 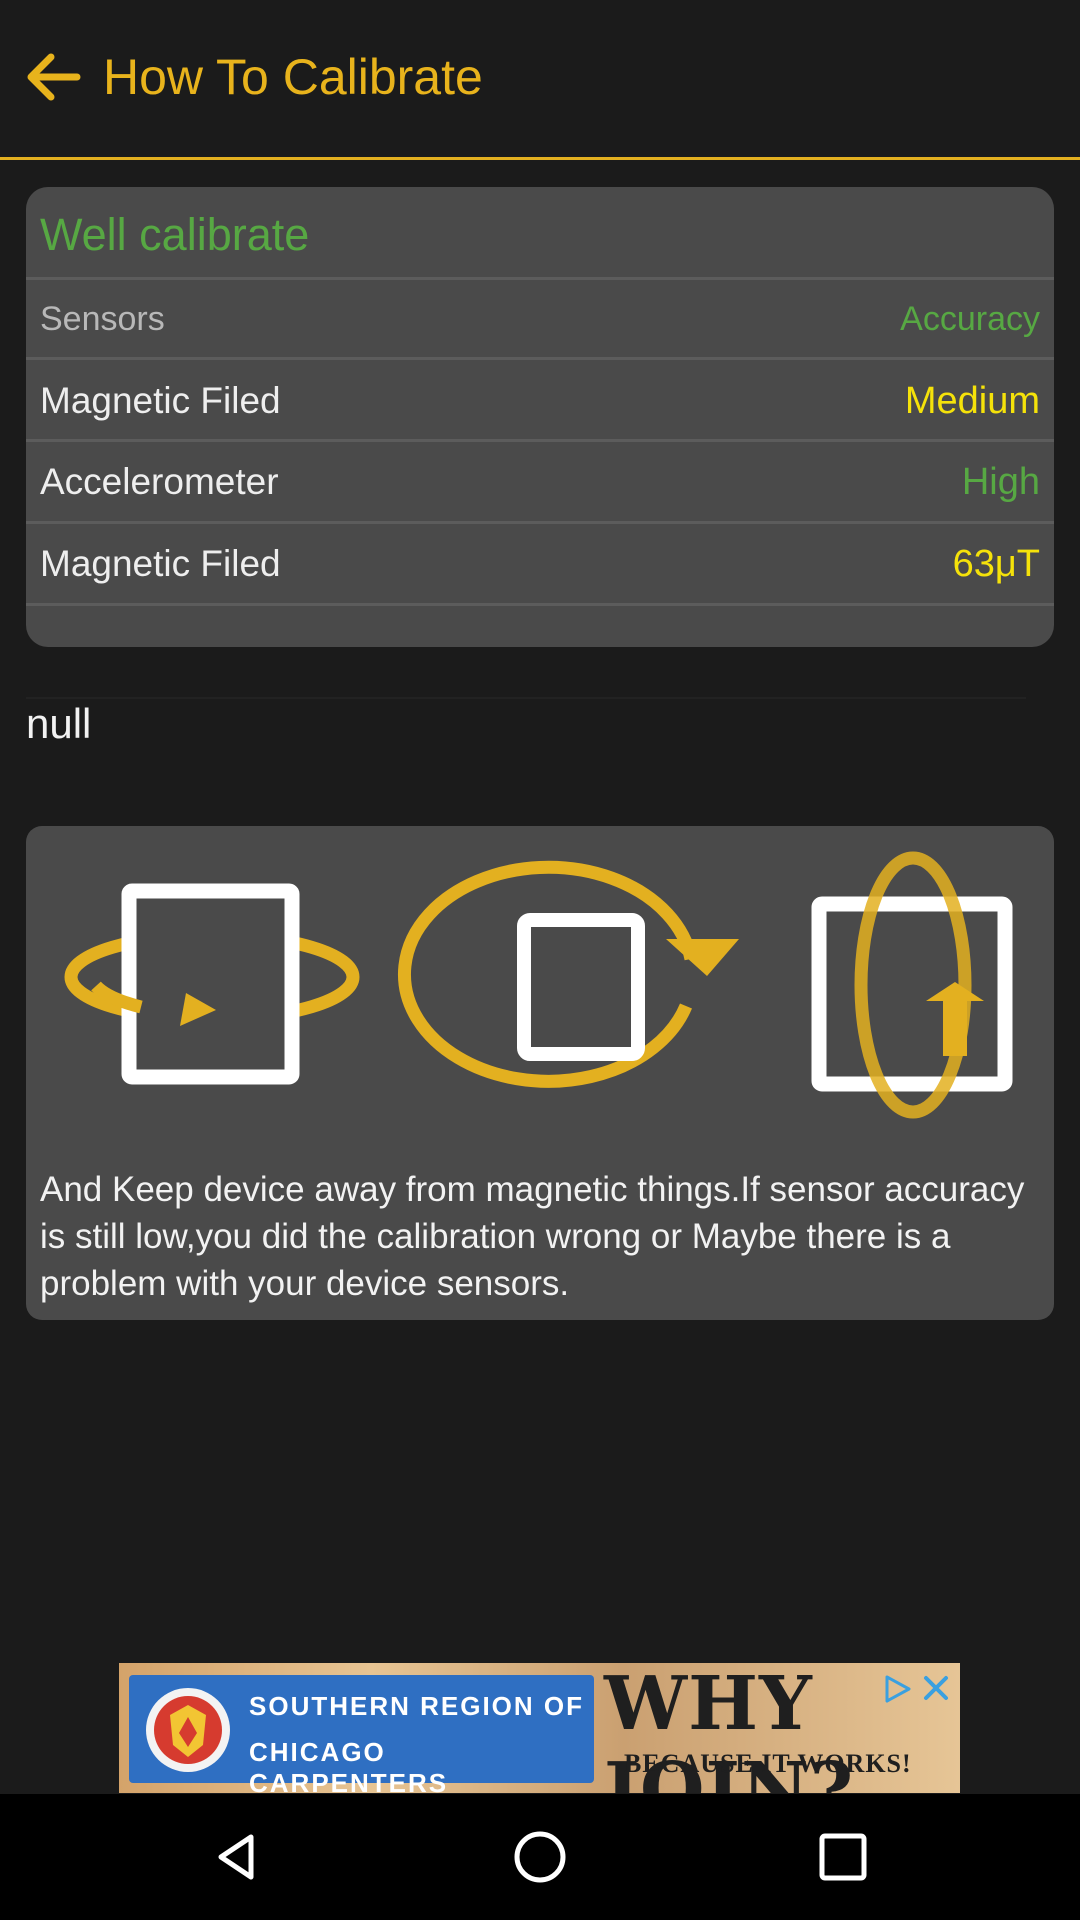 What do you see at coordinates (102, 319) in the screenshot?
I see `sensors-header: Sensors` at bounding box center [102, 319].